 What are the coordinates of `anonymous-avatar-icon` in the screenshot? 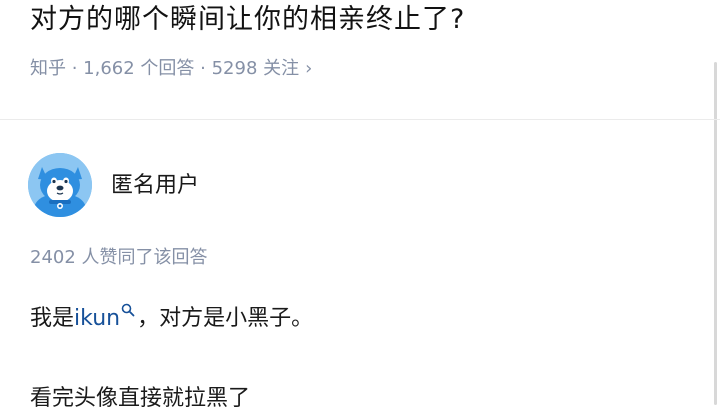 It's located at (60, 185).